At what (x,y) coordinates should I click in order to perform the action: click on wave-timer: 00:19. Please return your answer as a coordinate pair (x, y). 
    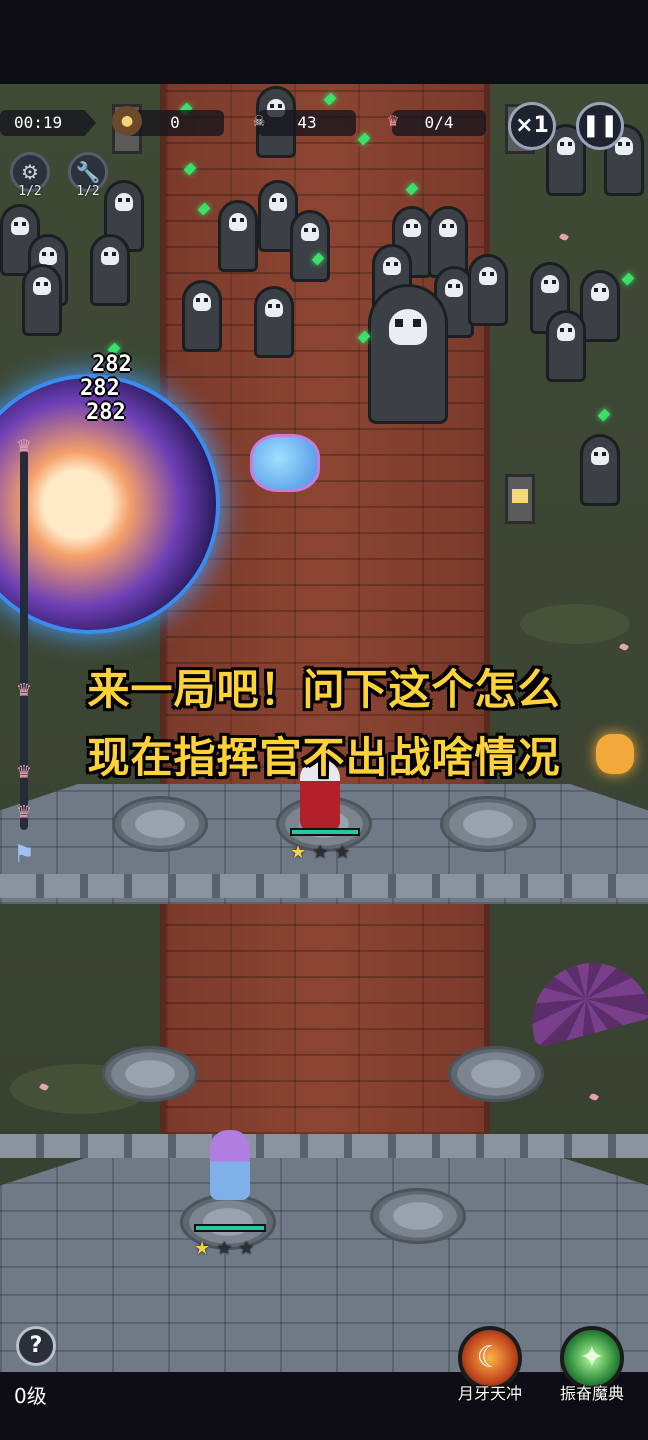
    Looking at the image, I should click on (48, 123).